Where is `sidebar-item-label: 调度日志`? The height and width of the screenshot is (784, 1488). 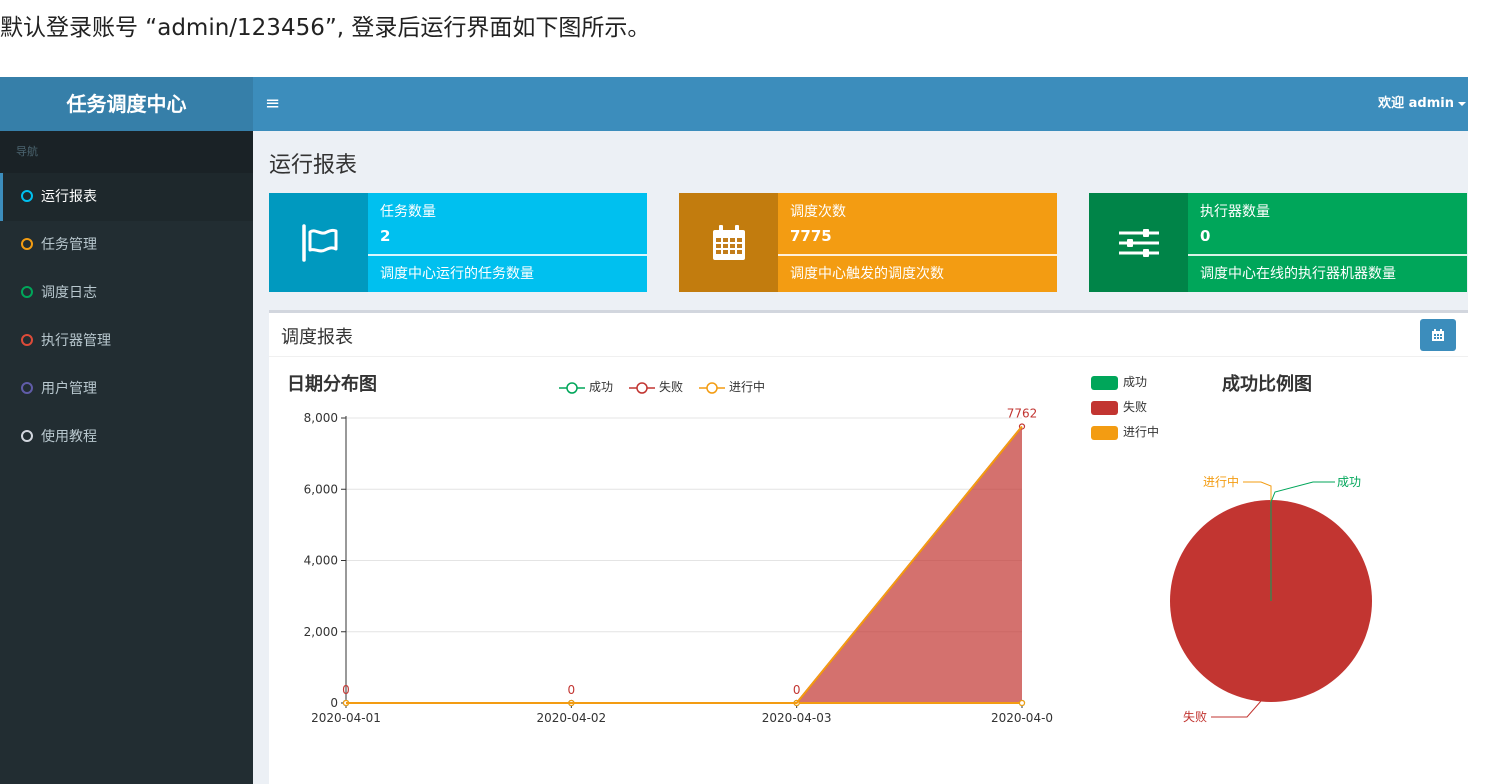 sidebar-item-label: 调度日志 is located at coordinates (69, 293).